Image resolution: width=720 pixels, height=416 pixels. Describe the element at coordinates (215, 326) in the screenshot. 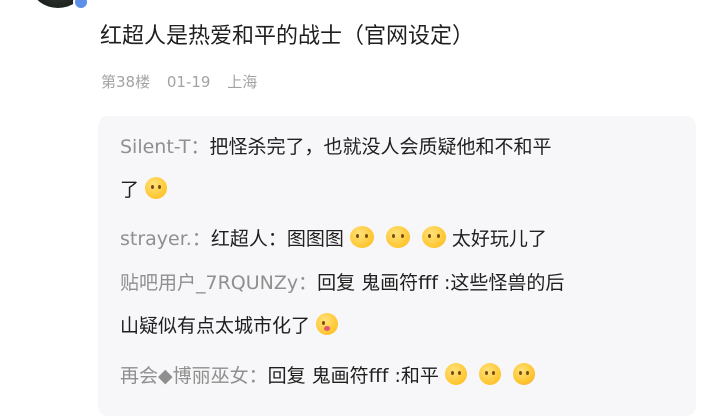

I see `reply-text: 山疑似有点太城市化了` at that location.